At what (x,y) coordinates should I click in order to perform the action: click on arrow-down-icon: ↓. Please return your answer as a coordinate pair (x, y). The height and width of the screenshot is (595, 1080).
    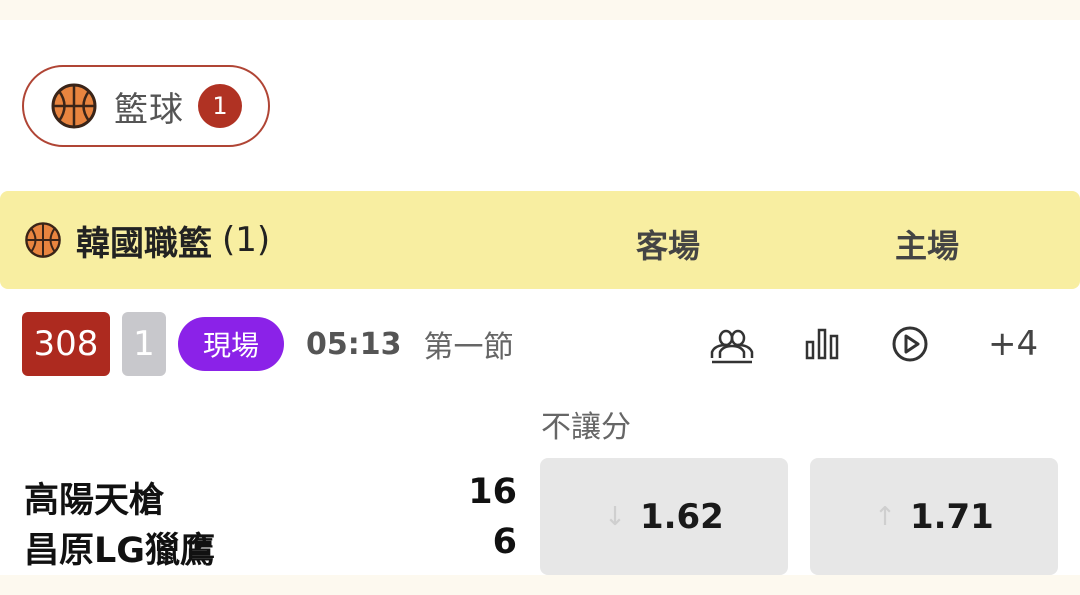
    Looking at the image, I should click on (615, 516).